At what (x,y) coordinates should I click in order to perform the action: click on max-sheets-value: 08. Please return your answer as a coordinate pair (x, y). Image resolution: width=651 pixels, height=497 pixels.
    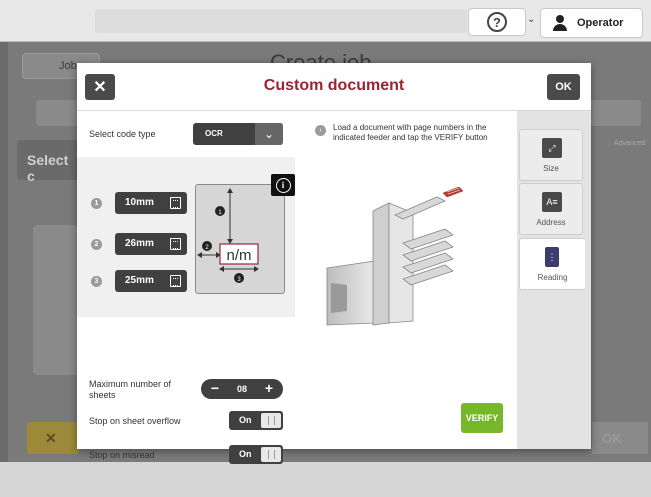
    Looking at the image, I should click on (242, 389).